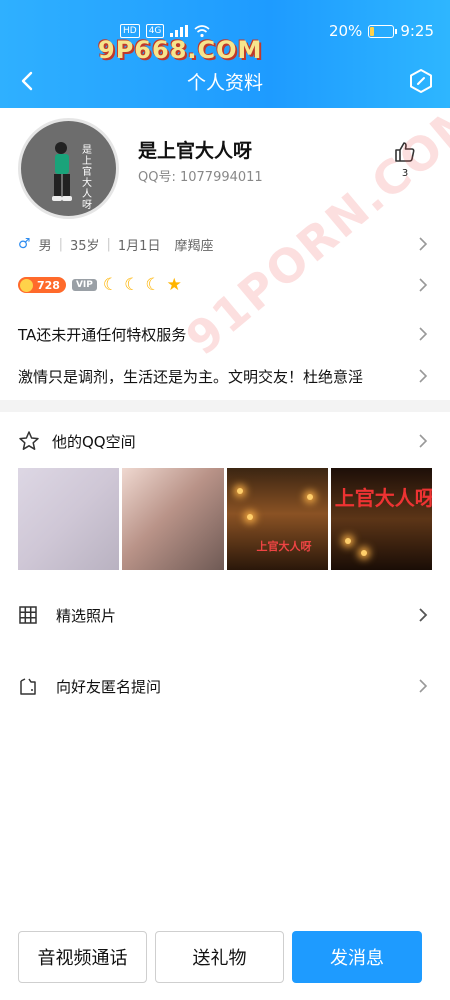  What do you see at coordinates (62, 171) in the screenshot?
I see `avatar-figure-icon` at bounding box center [62, 171].